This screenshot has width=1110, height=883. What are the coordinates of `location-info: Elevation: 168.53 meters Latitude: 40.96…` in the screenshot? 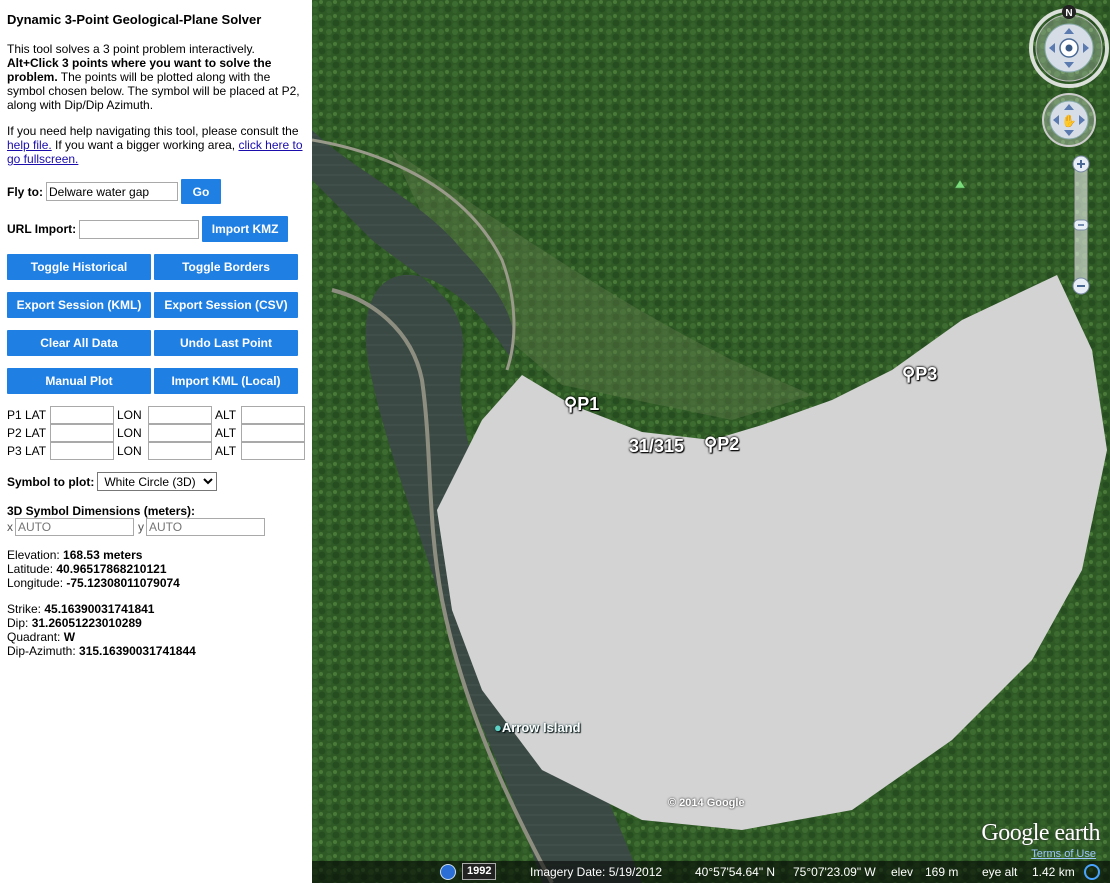 It's located at (93, 569).